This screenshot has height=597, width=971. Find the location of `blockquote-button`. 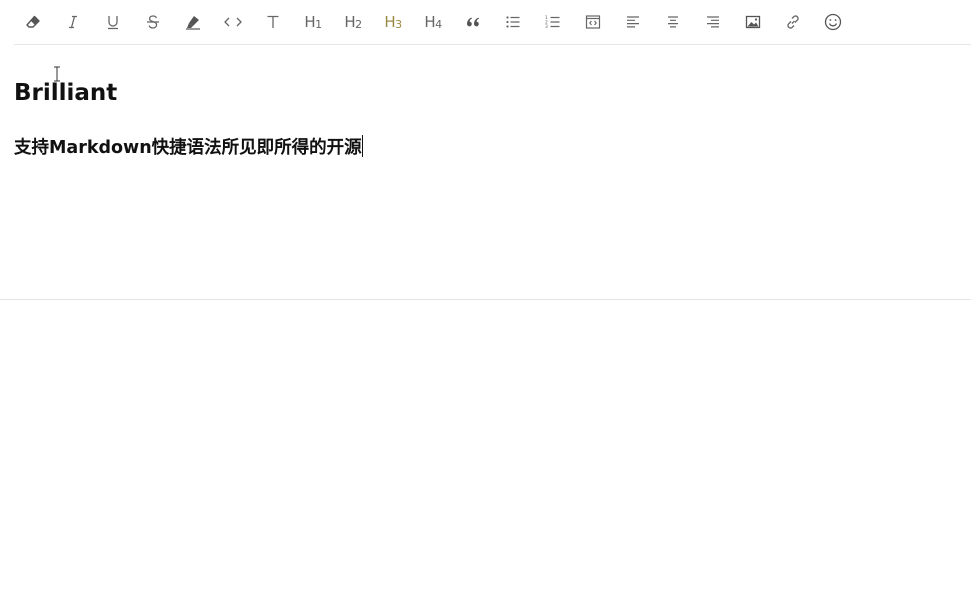

blockquote-button is located at coordinates (473, 22).